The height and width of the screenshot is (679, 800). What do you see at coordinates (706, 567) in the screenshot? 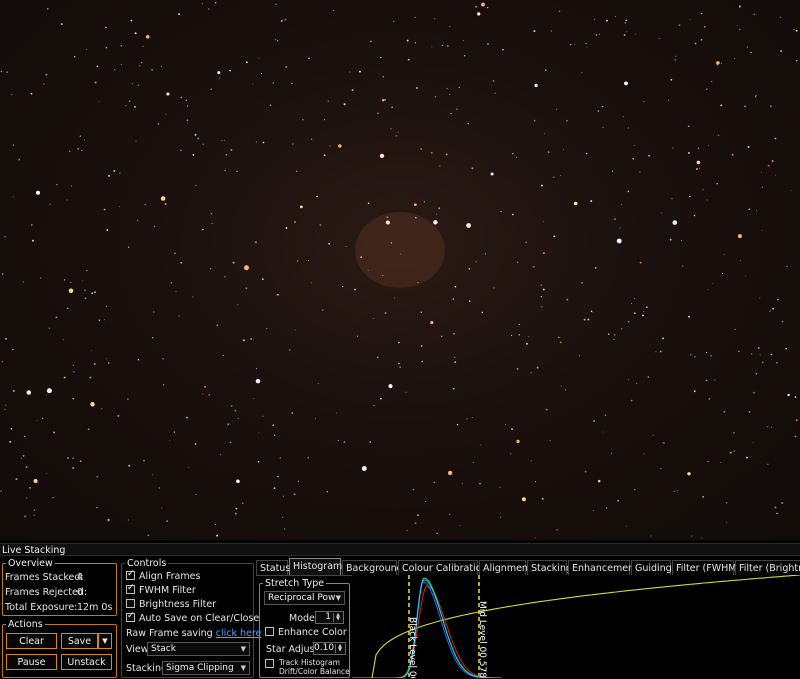
I see `tab-filter-fwhm: Filter (FWHM)` at bounding box center [706, 567].